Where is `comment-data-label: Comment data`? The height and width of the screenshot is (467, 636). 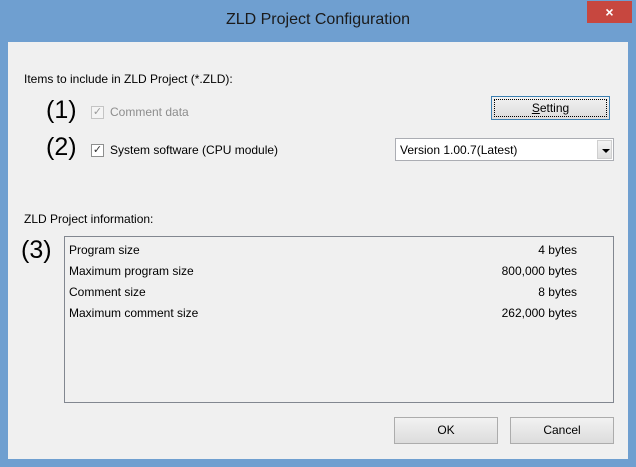 comment-data-label: Comment data is located at coordinates (149, 112).